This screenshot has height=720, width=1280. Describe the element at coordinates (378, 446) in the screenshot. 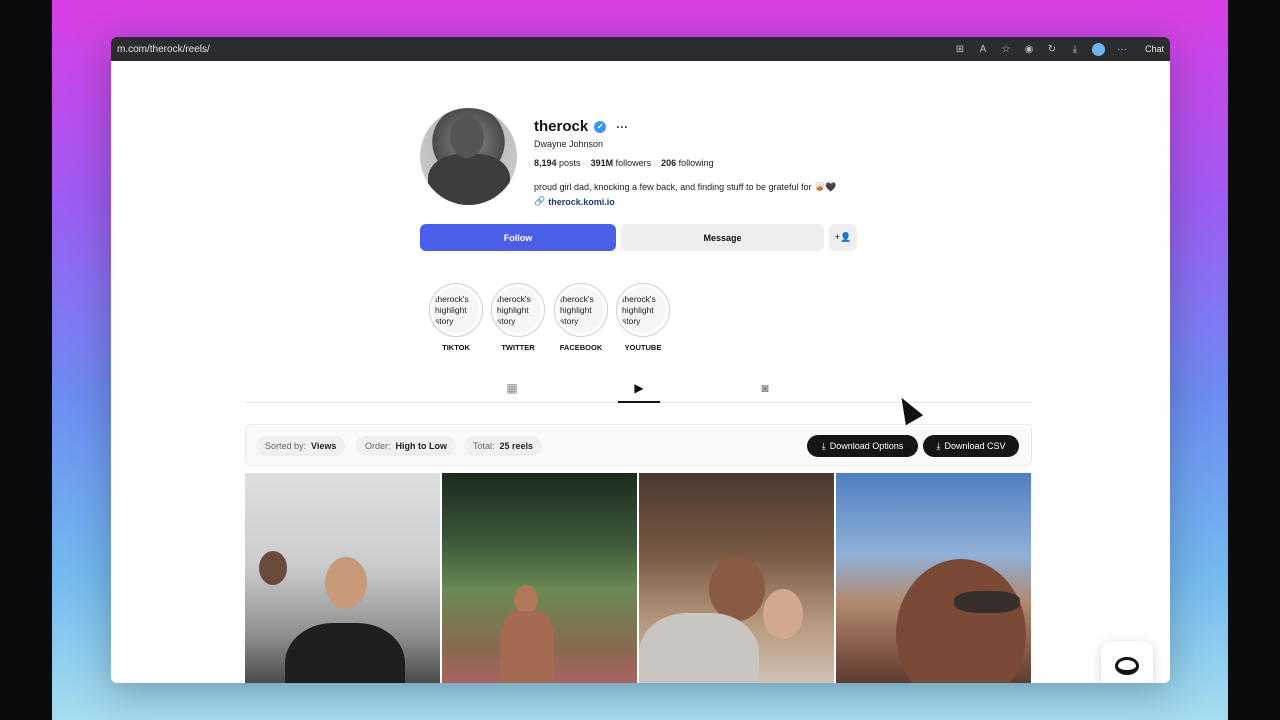

I see `order-label: Order:` at that location.